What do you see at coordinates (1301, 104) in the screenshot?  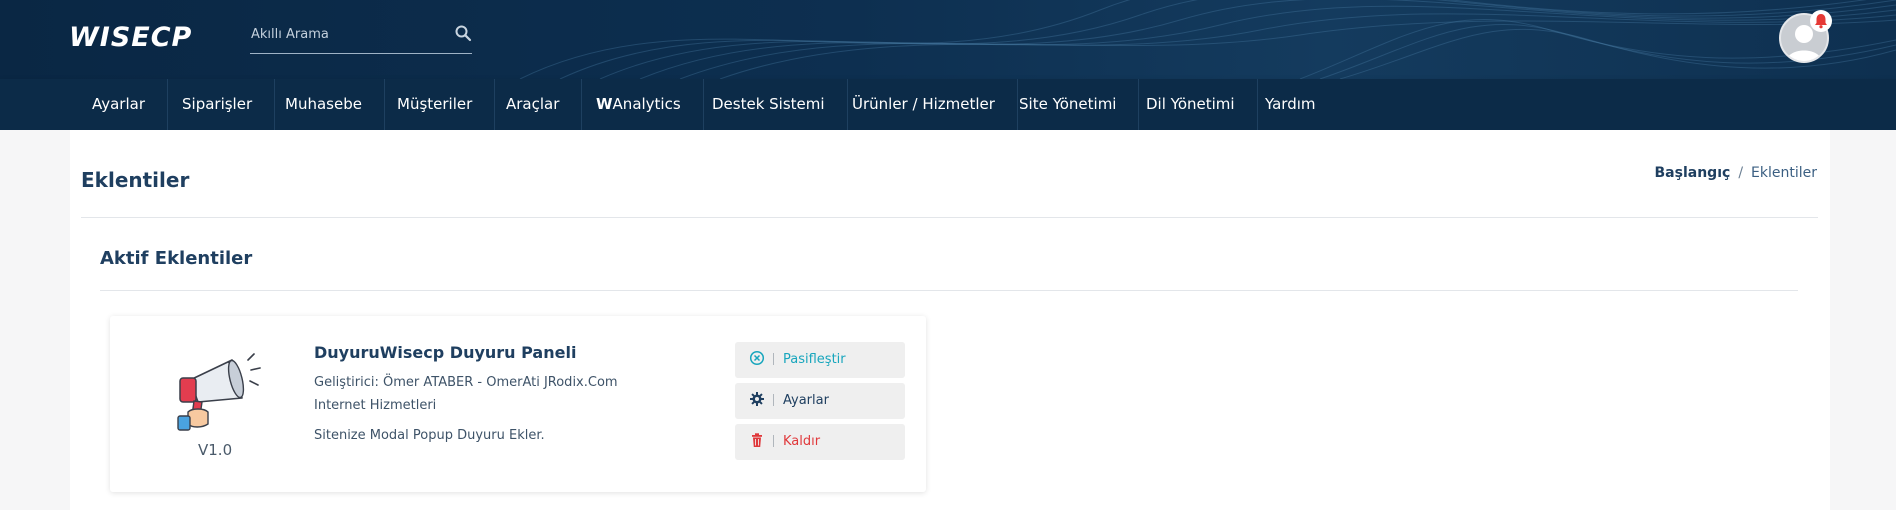 I see `nav-item-yardim: Yardım` at bounding box center [1301, 104].